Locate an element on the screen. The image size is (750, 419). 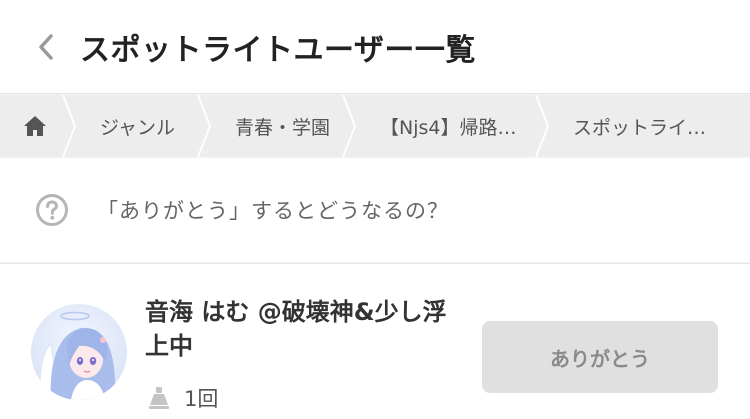
avatar-image is located at coordinates (79, 352).